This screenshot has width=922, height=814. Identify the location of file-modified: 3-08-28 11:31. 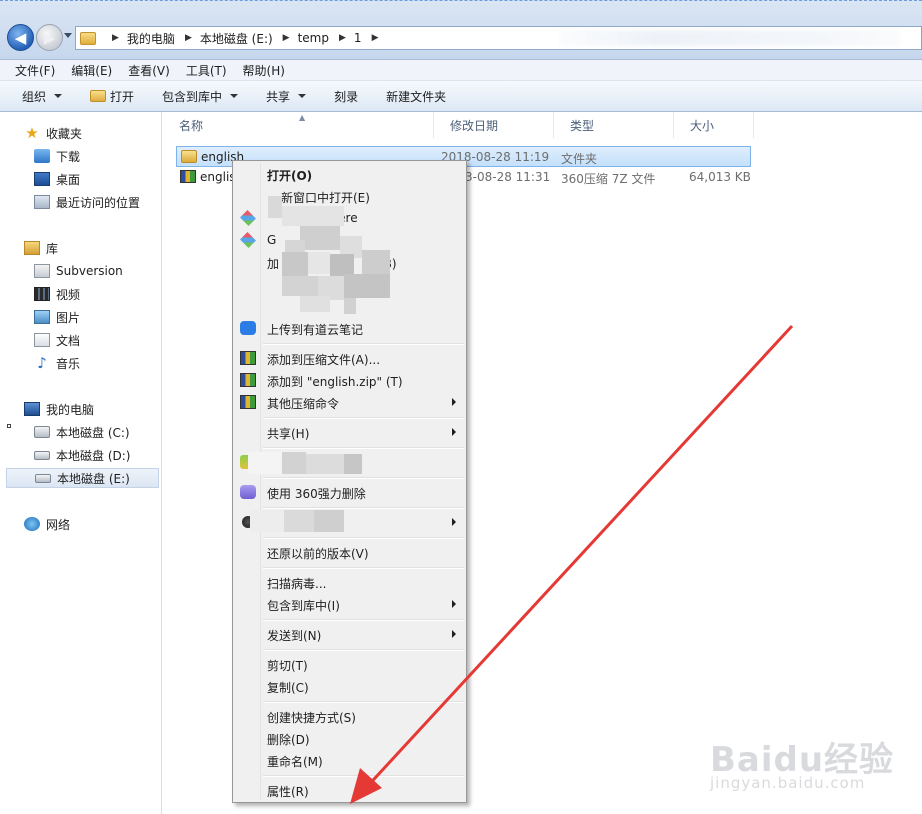
(508, 177).